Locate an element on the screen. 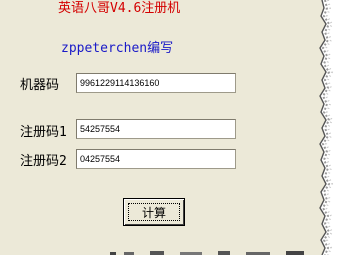 This screenshot has height=255, width=354. cropped-content-fragment is located at coordinates (207, 253).